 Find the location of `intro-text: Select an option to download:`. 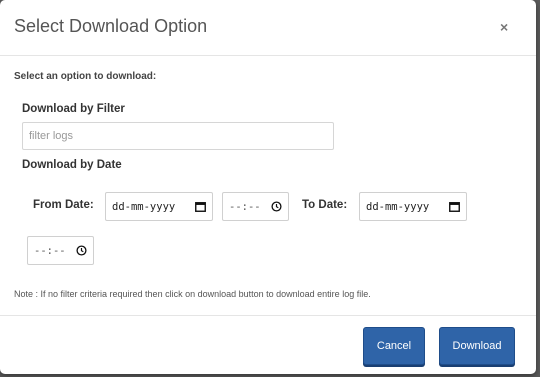

intro-text: Select an option to download: is located at coordinates (85, 76).